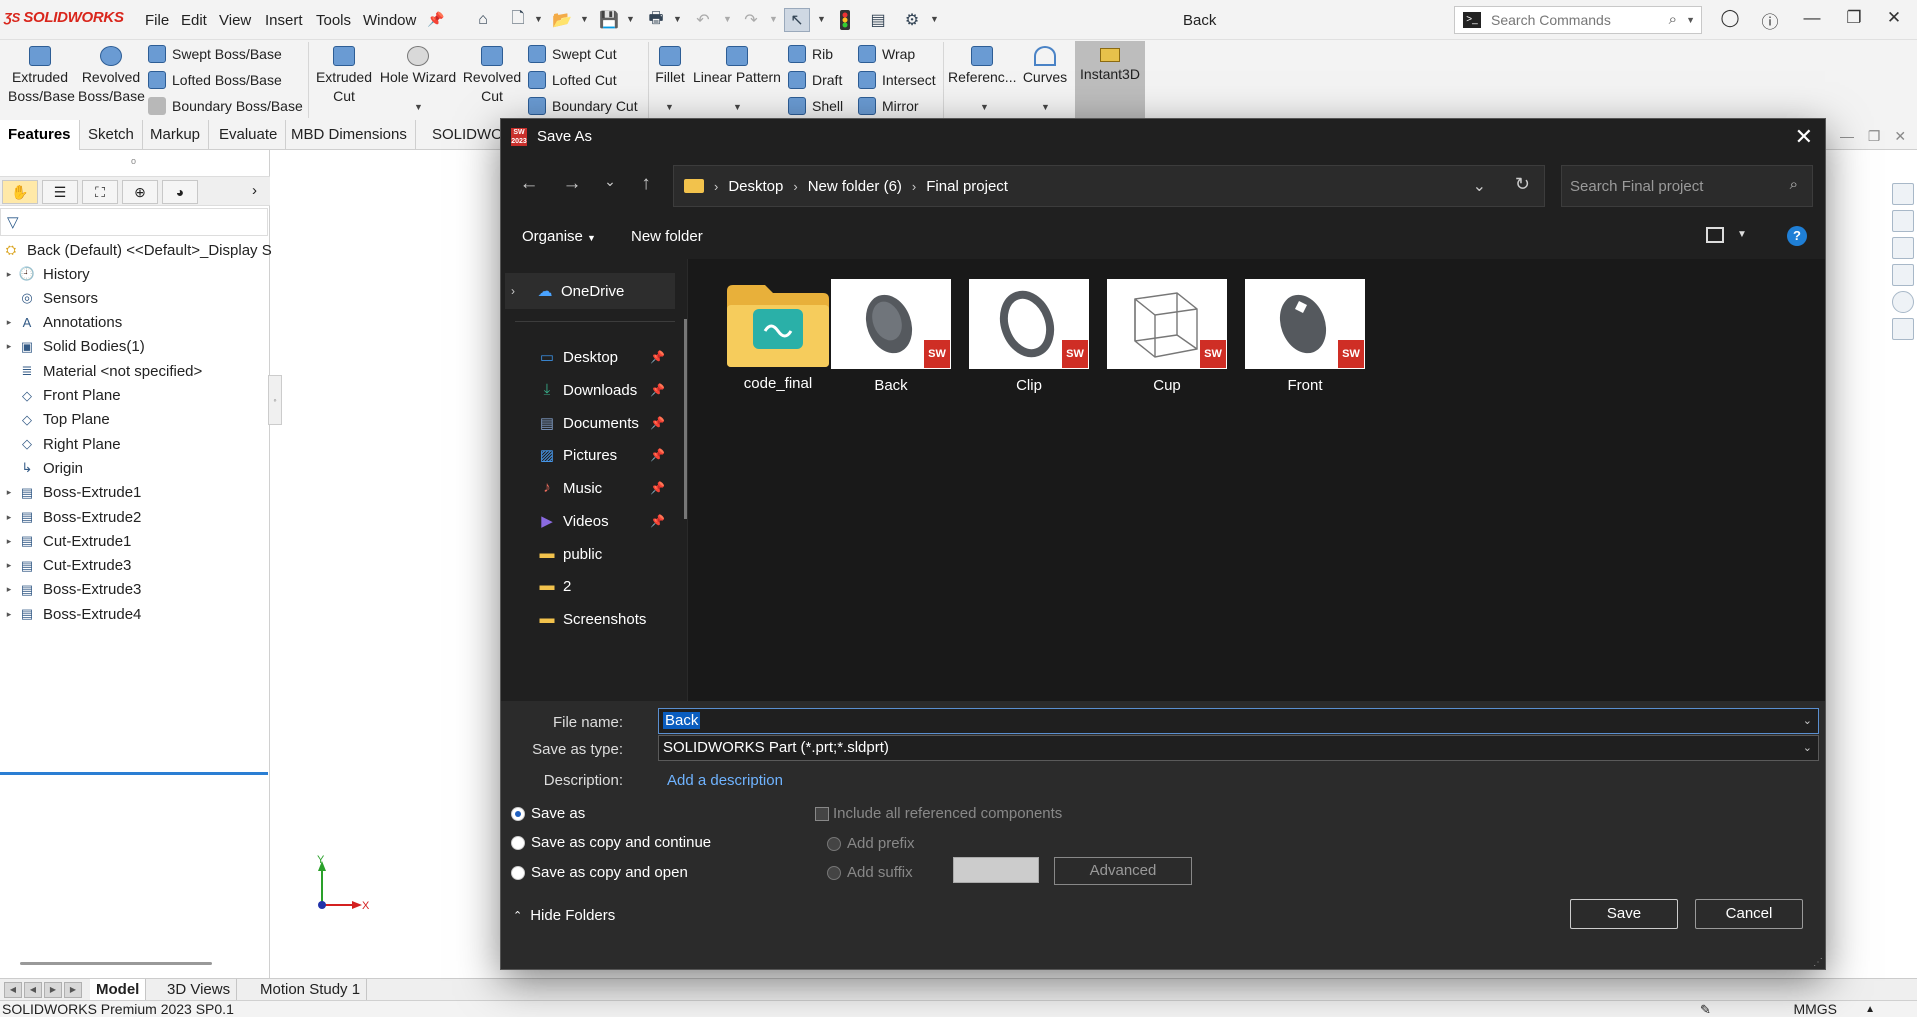  What do you see at coordinates (1797, 236) in the screenshot?
I see `help-icon: ?` at bounding box center [1797, 236].